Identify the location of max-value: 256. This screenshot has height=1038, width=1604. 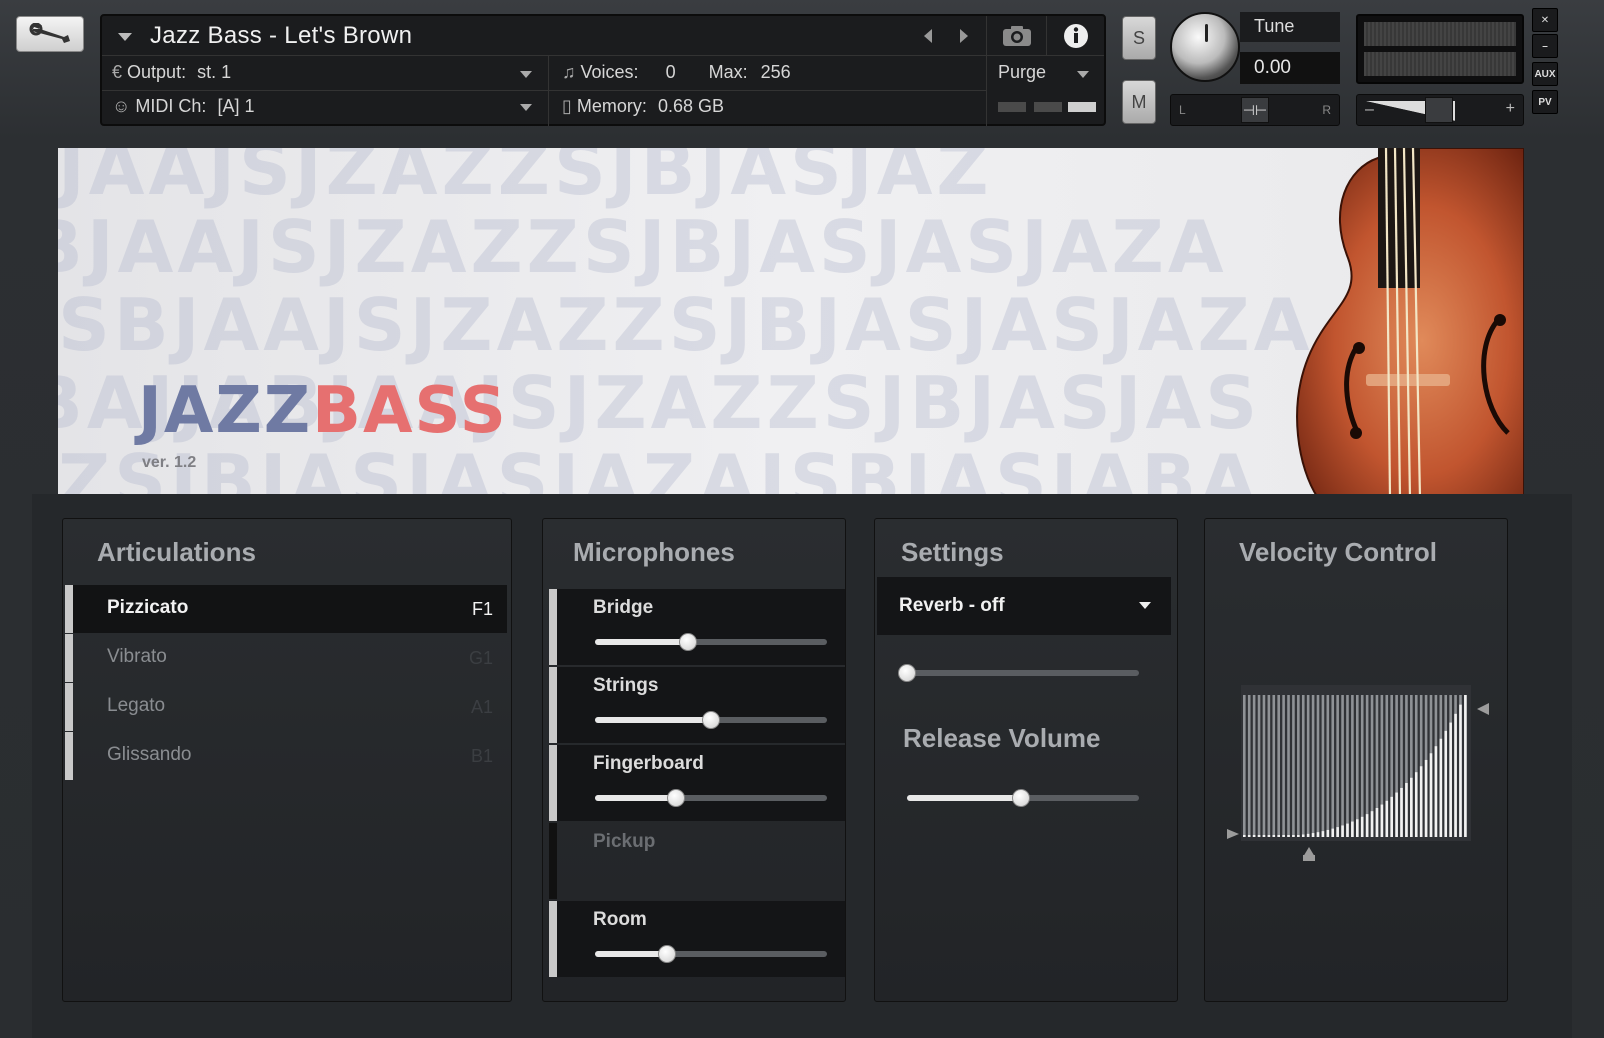
(776, 72).